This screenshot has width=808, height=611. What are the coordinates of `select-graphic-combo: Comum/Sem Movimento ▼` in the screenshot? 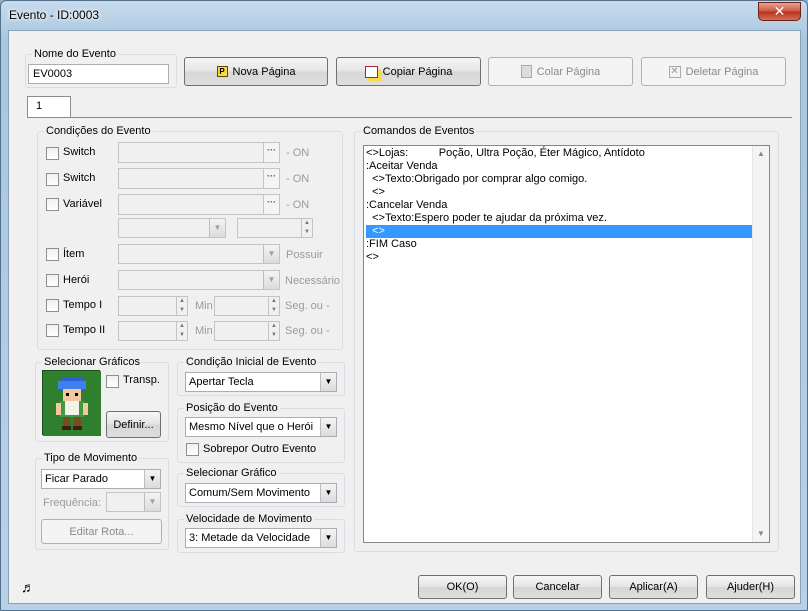 It's located at (261, 493).